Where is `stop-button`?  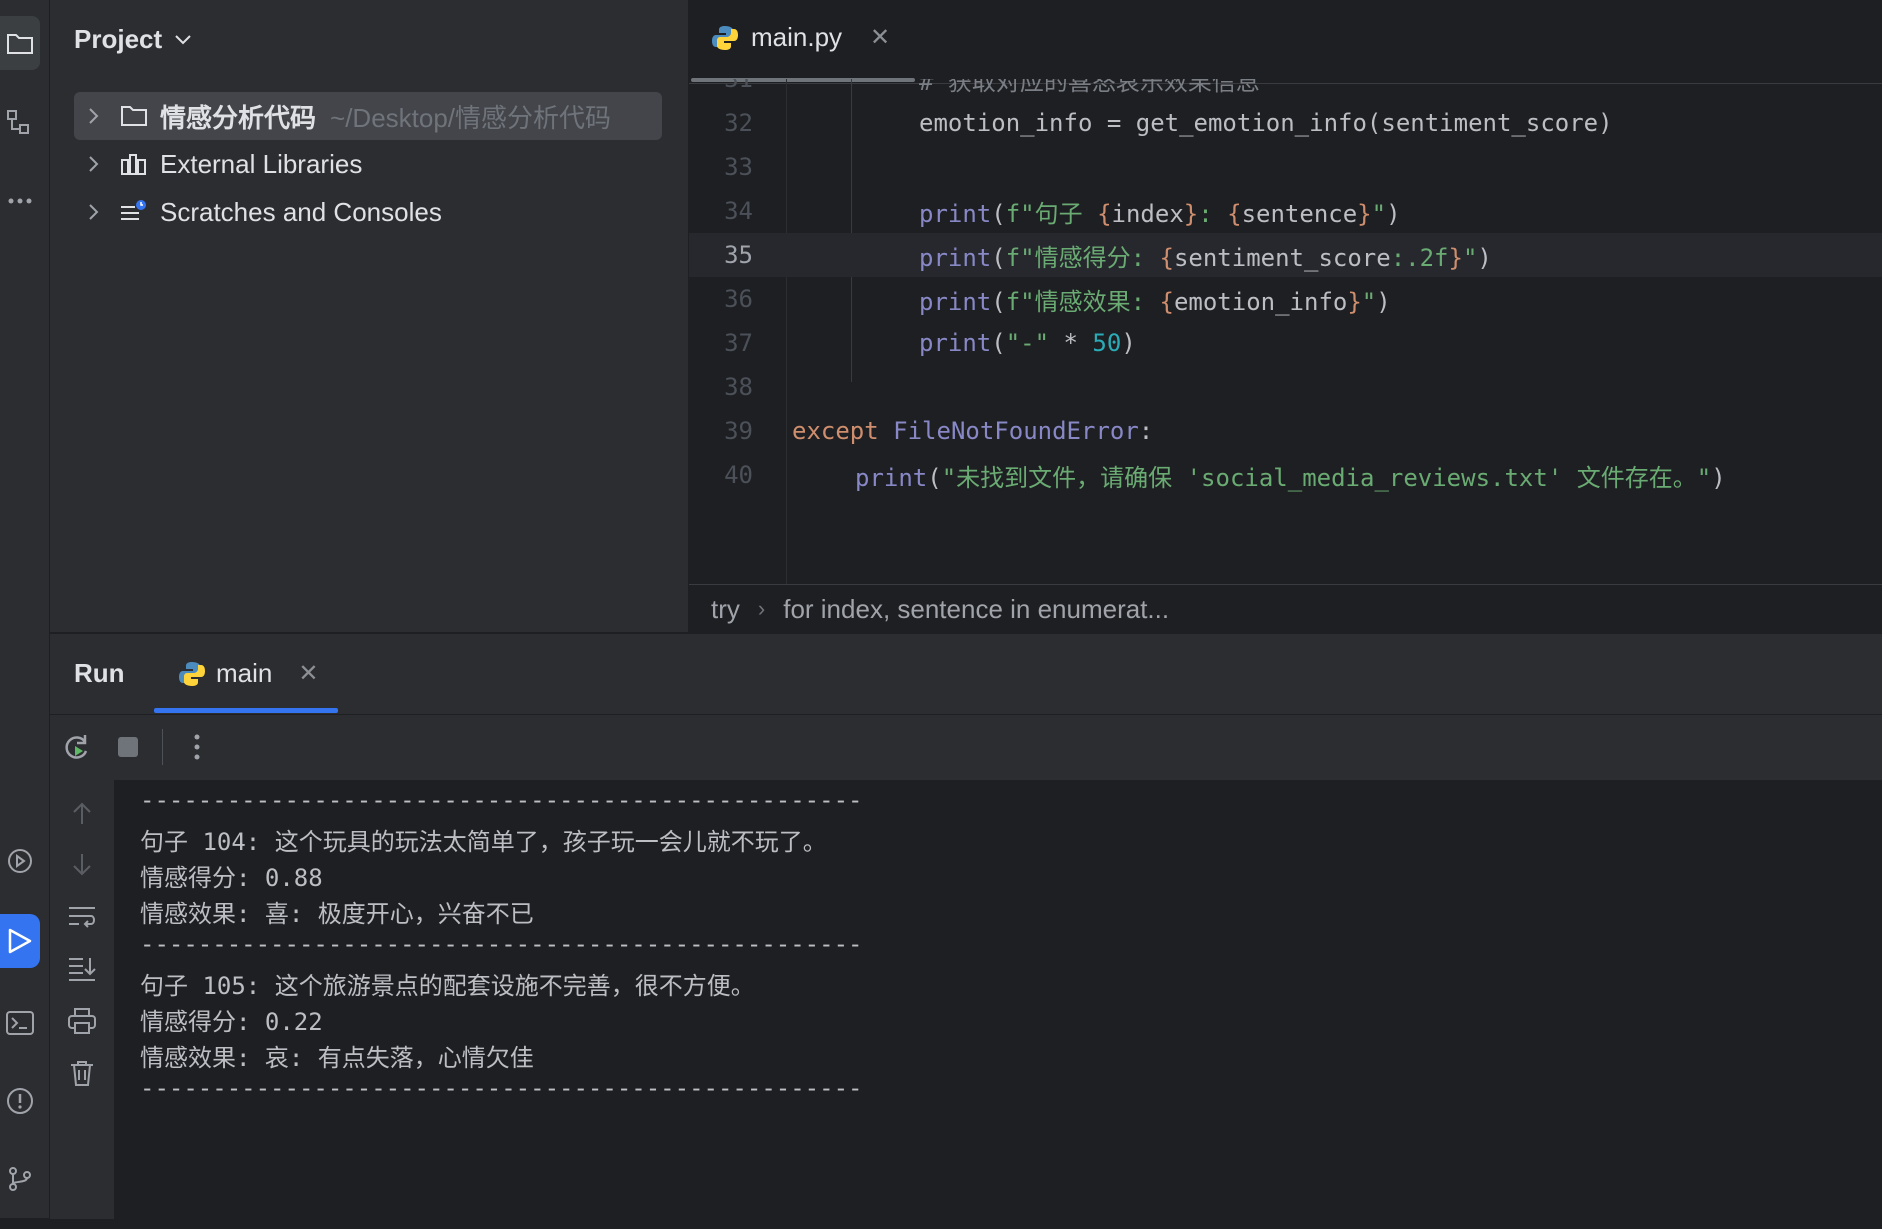 stop-button is located at coordinates (128, 747).